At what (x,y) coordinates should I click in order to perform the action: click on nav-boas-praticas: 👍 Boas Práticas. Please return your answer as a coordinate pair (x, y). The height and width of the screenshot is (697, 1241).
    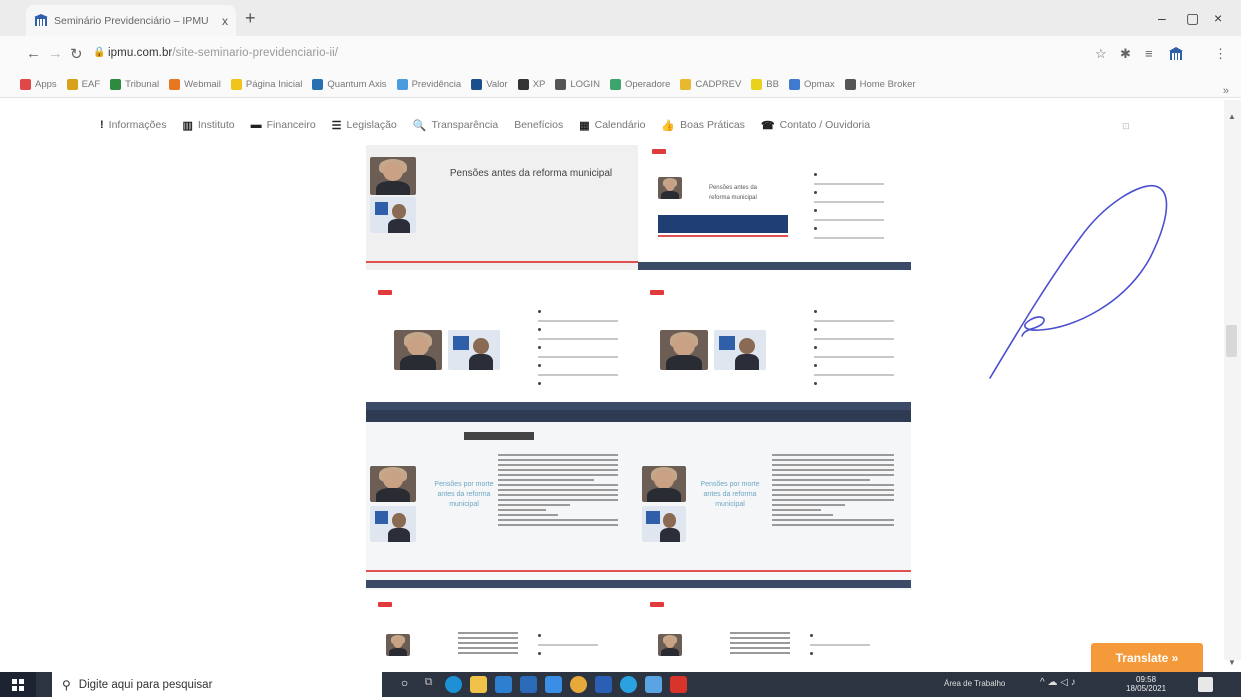
    Looking at the image, I should click on (702, 125).